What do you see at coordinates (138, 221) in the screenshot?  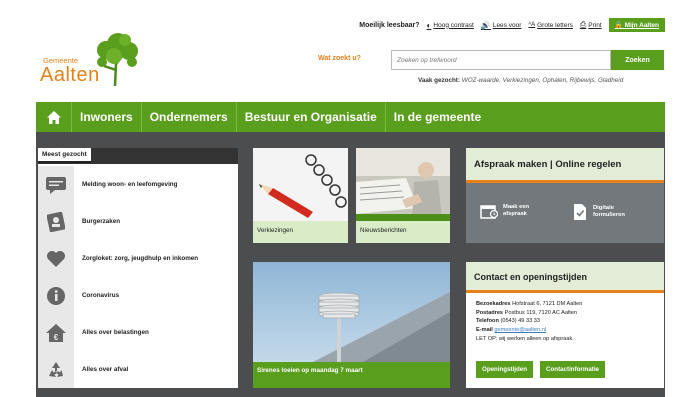 I see `meest-item-burgerzaken: Burgerzaken` at bounding box center [138, 221].